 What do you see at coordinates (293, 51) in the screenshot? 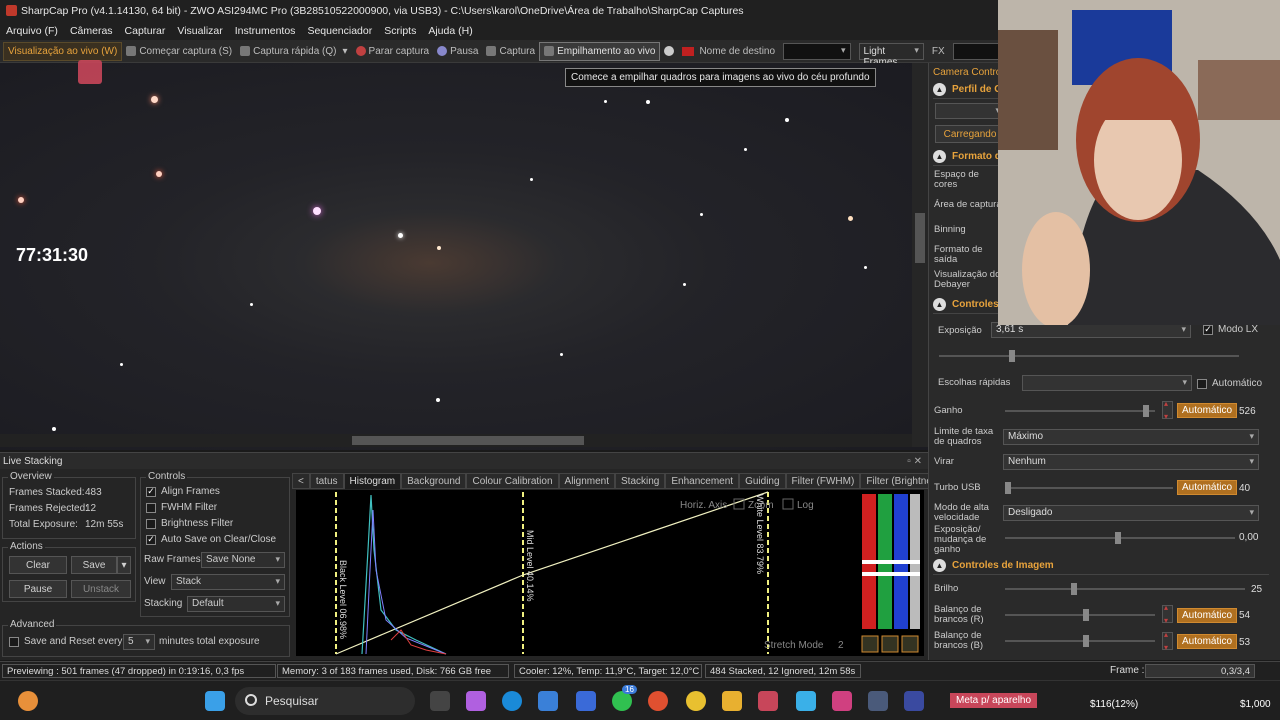
I see `quick-capture-button: Captura rápida (Q) ▾` at bounding box center [293, 51].